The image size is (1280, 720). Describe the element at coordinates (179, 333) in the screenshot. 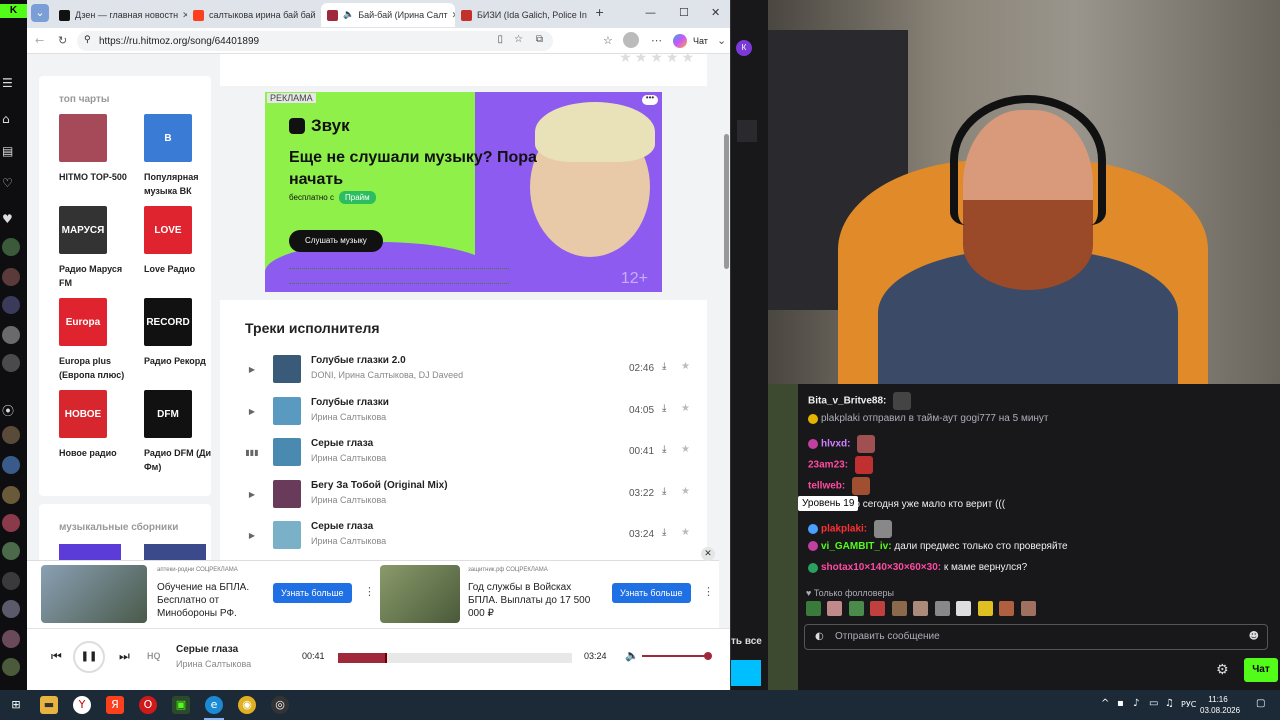

I see `chart-item: RECORD Радио Рекорд` at that location.